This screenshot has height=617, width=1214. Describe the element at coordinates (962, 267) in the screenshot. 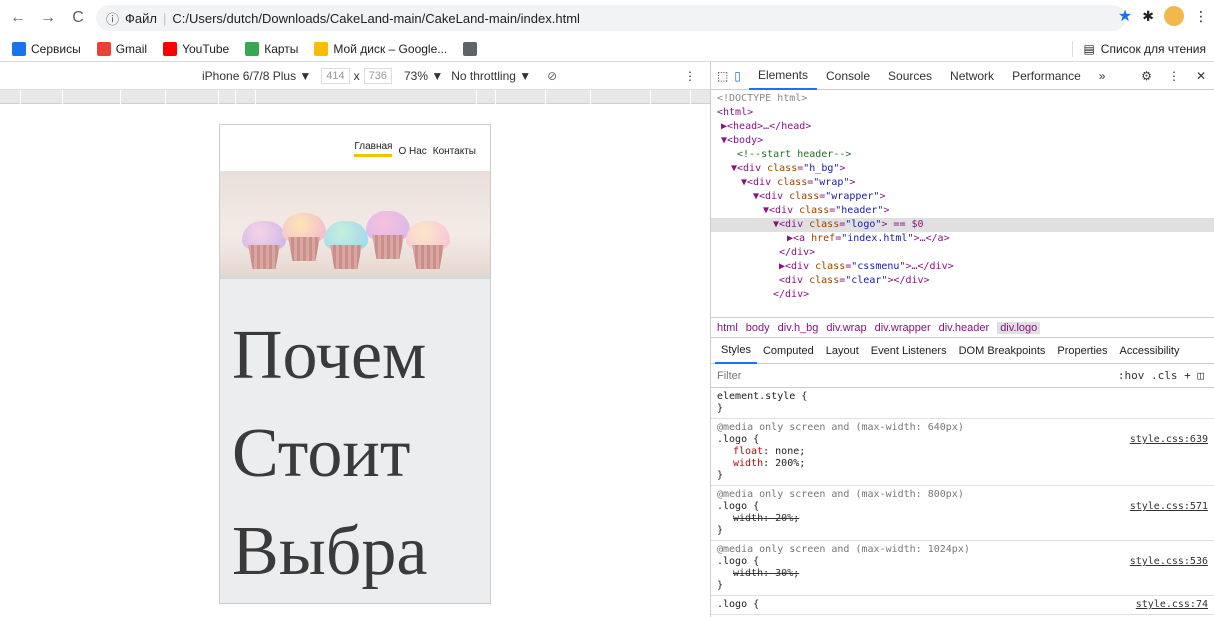

I see `dom-node: ▶<div class="cssmenu">…</div>` at that location.